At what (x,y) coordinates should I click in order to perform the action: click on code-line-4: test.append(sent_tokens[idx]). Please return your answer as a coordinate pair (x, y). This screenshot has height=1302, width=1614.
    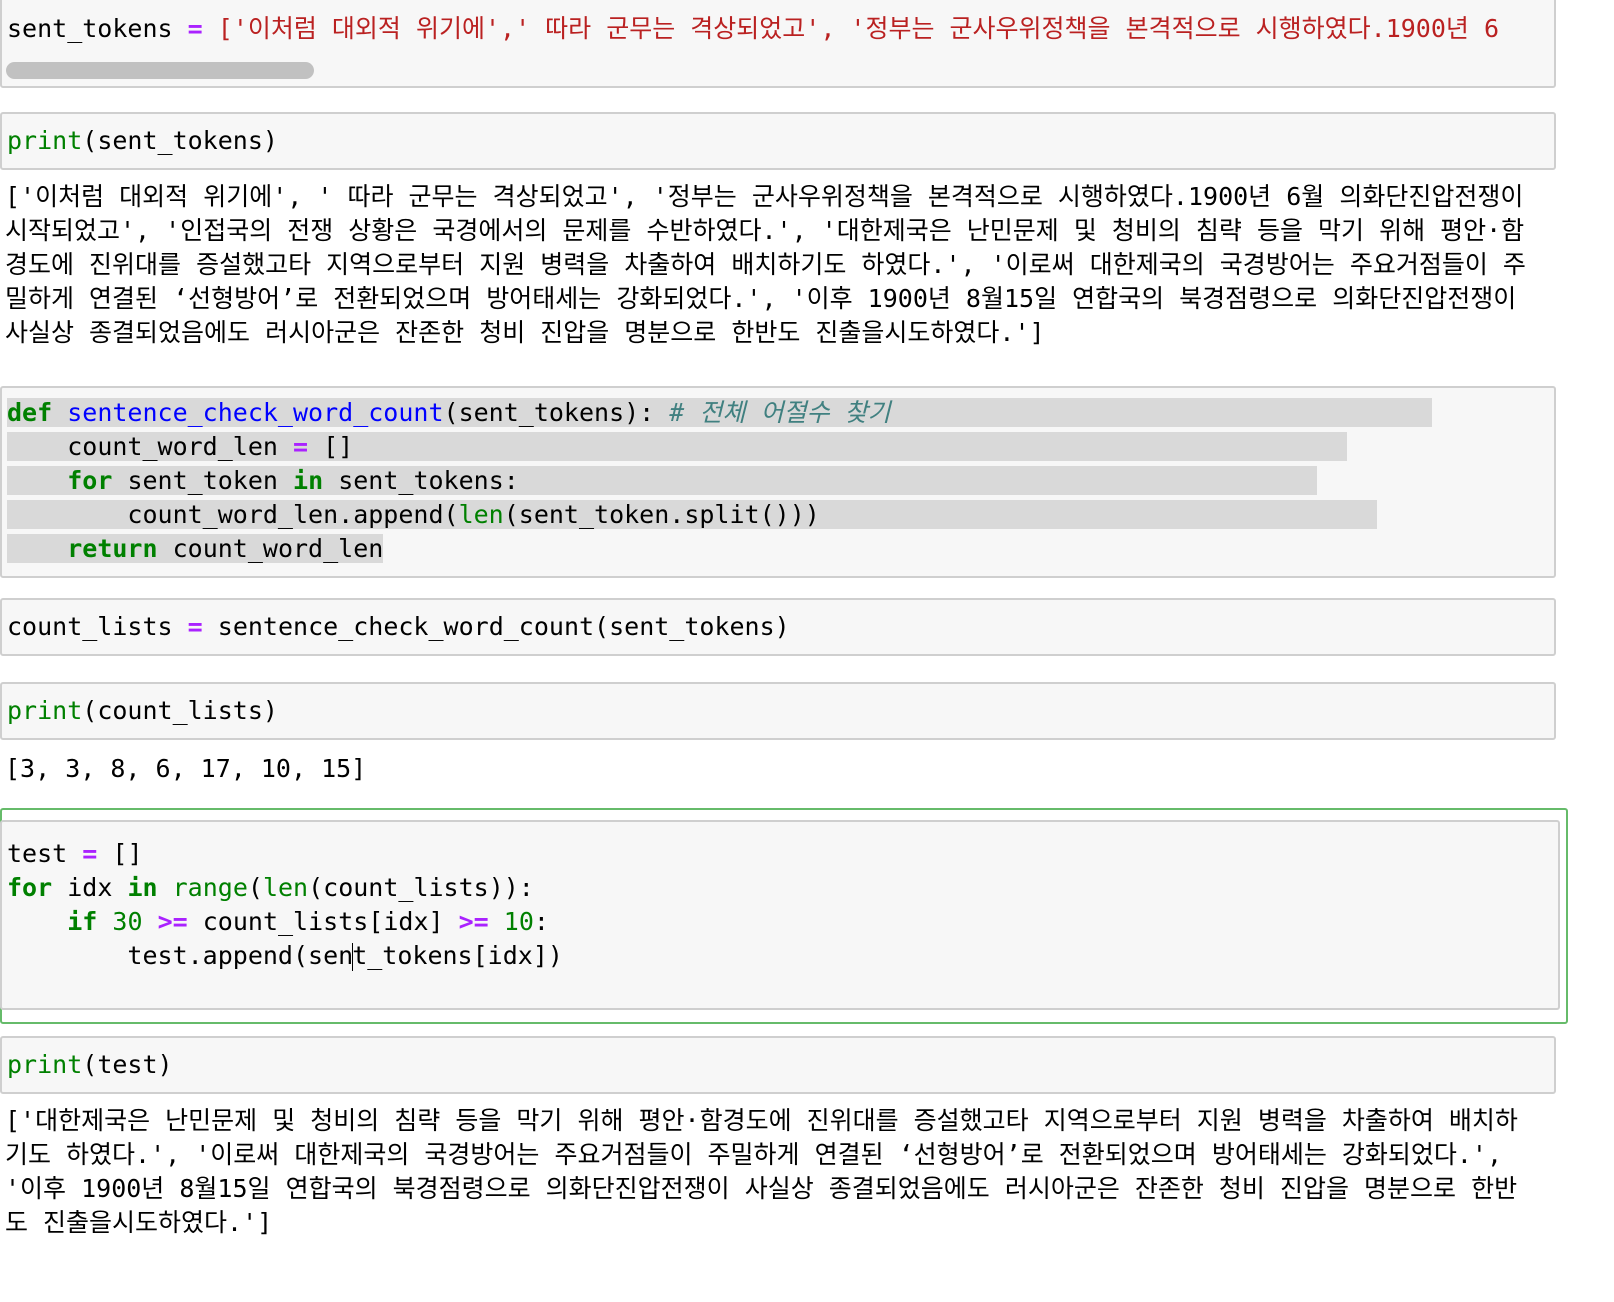
    Looking at the image, I should click on (345, 956).